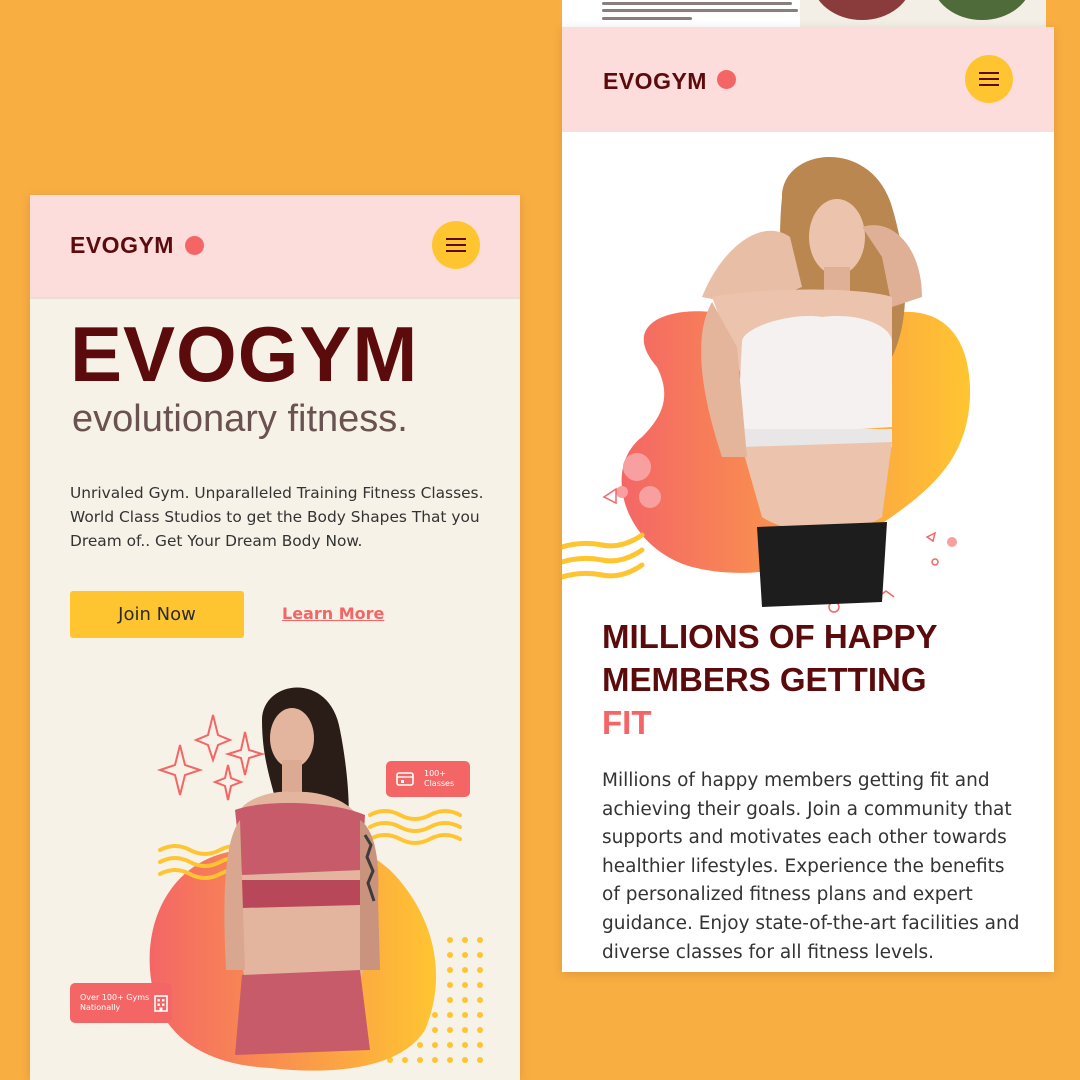 The width and height of the screenshot is (1080, 1080). Describe the element at coordinates (244, 354) in the screenshot. I see `hero-title: EVOGYM` at that location.